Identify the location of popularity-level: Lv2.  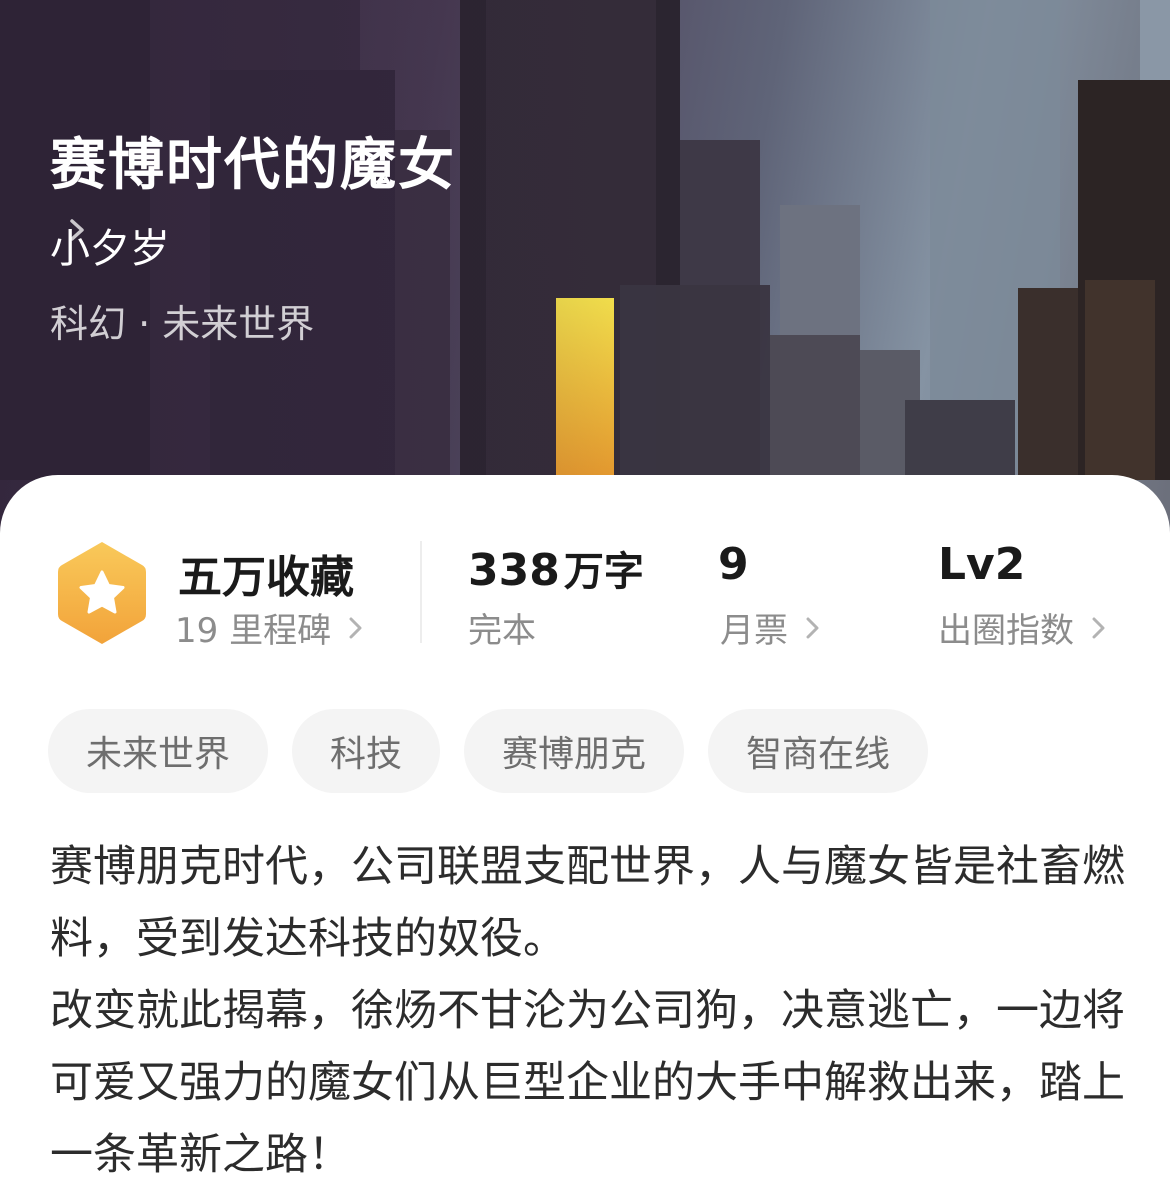
(982, 564).